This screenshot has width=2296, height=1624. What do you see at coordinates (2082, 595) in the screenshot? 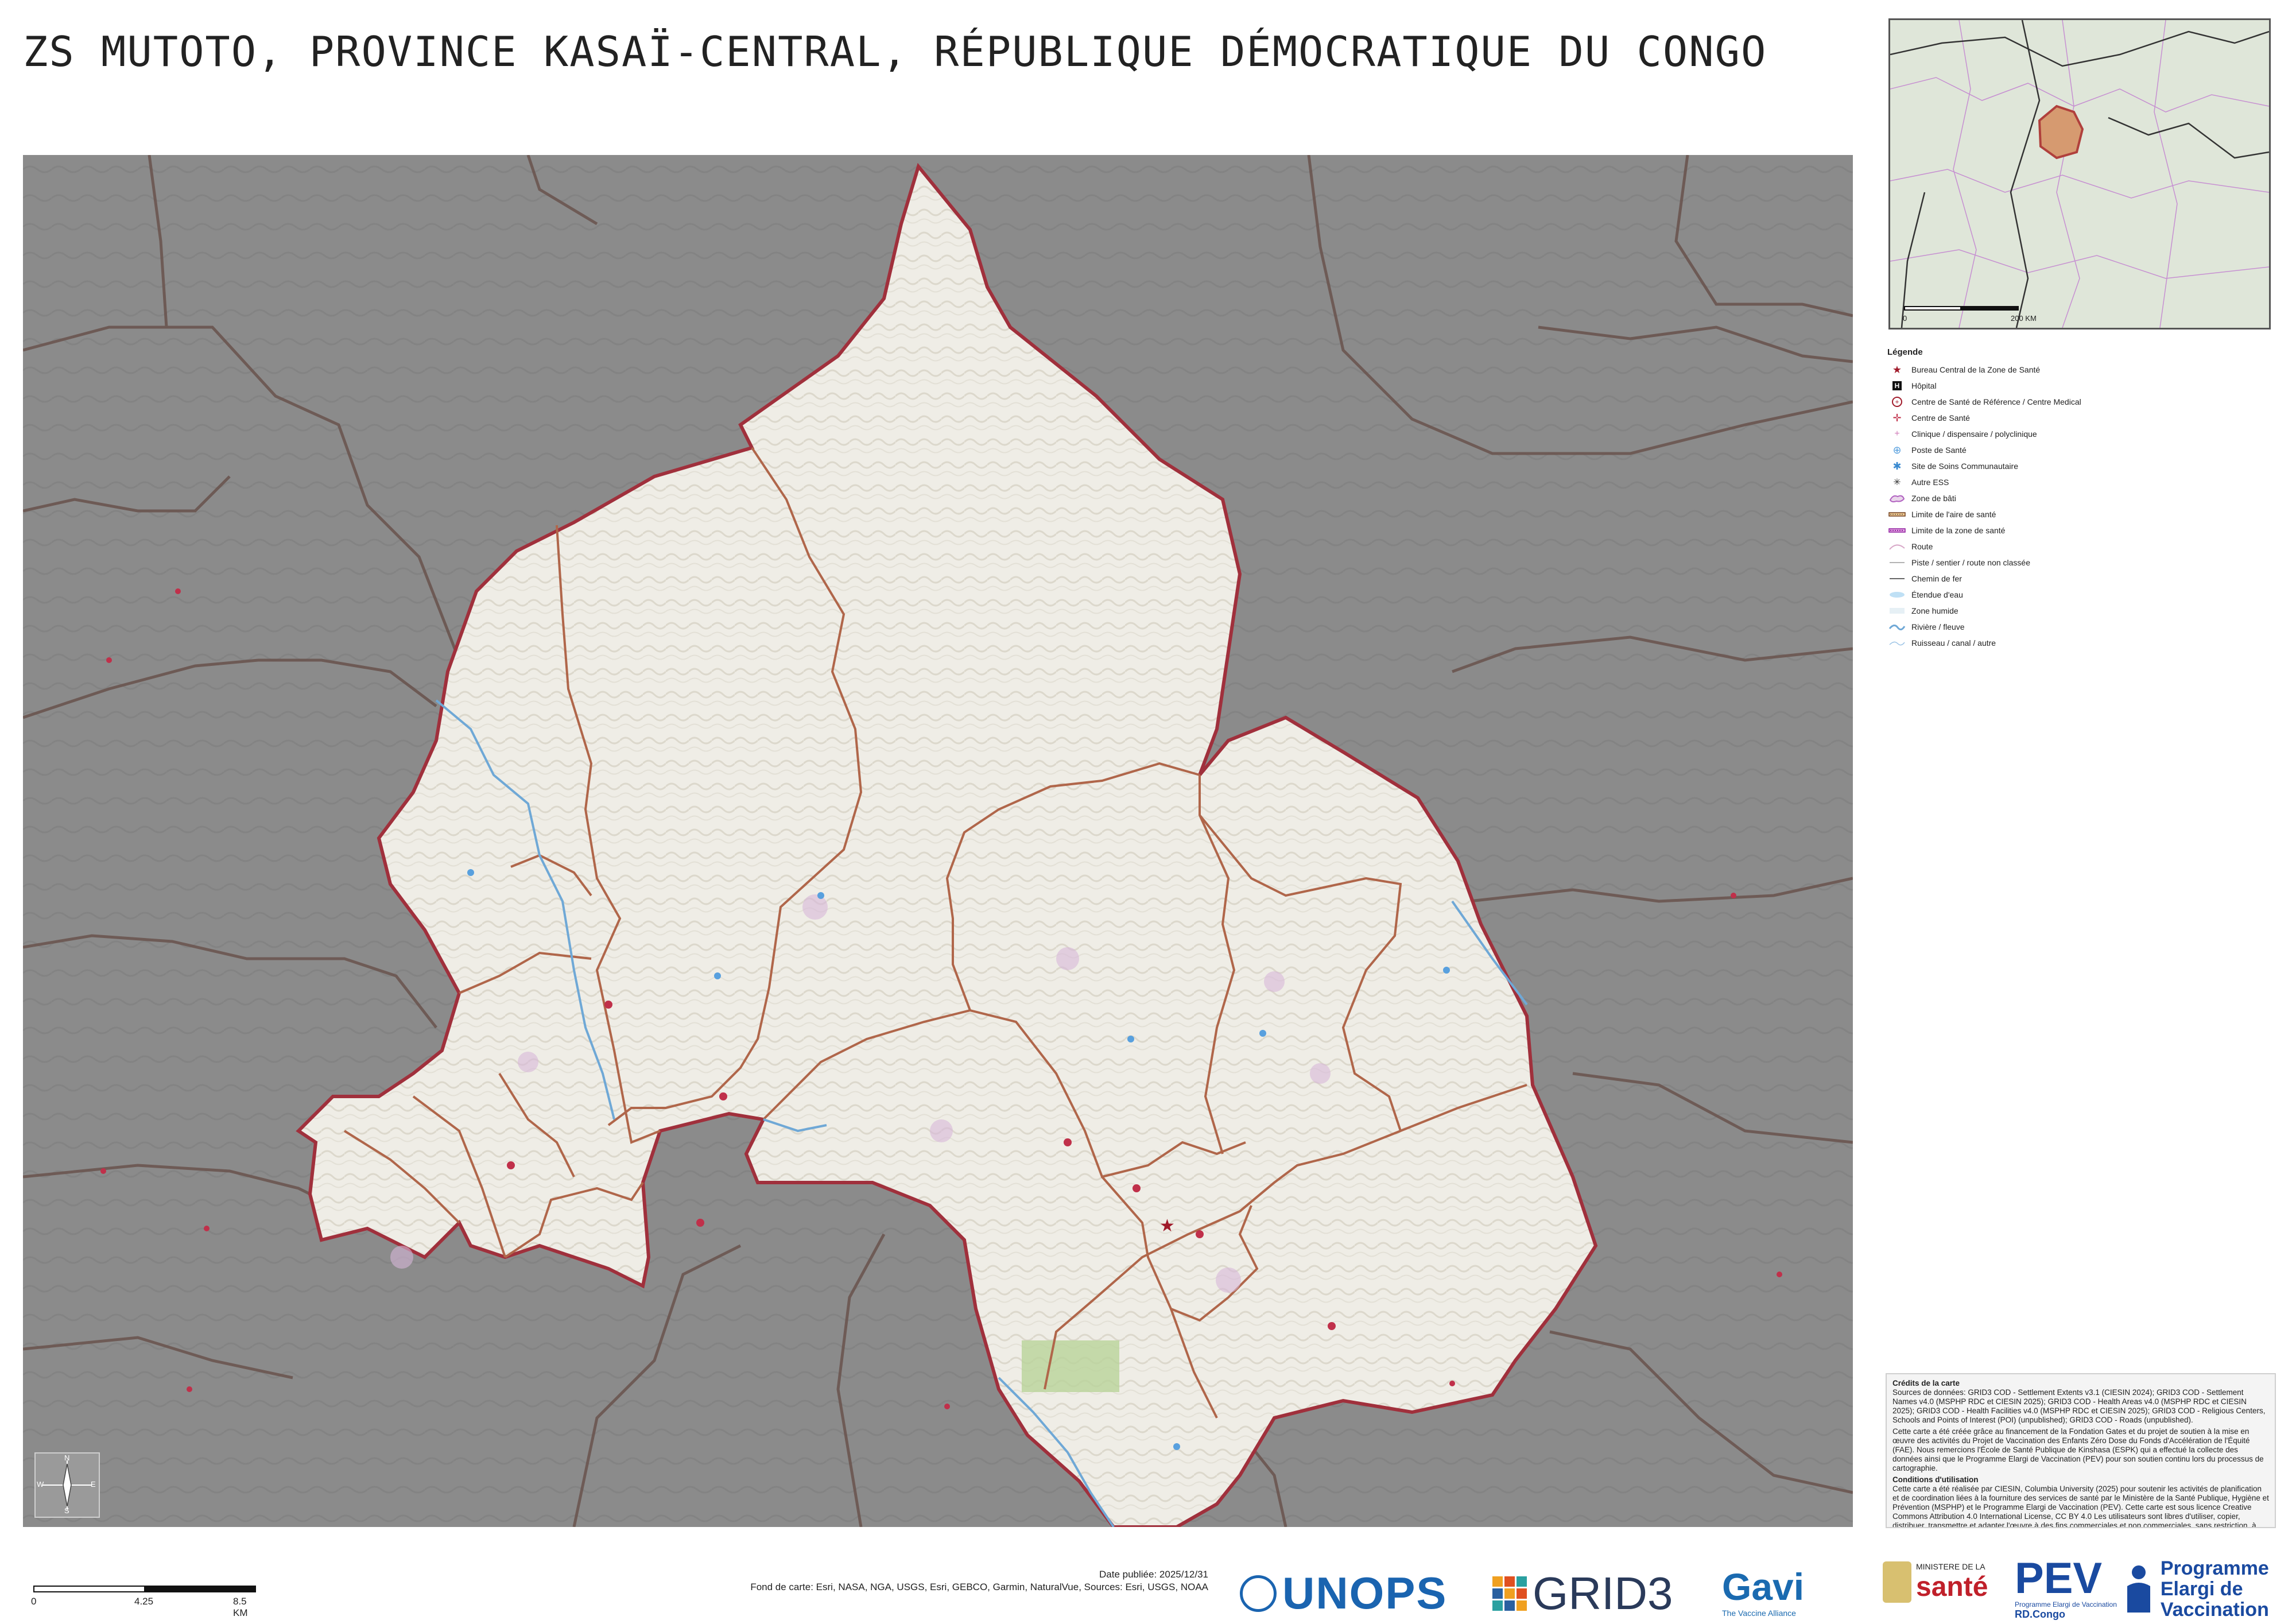
I see `legend-item: Étendue d'eau` at bounding box center [2082, 595].